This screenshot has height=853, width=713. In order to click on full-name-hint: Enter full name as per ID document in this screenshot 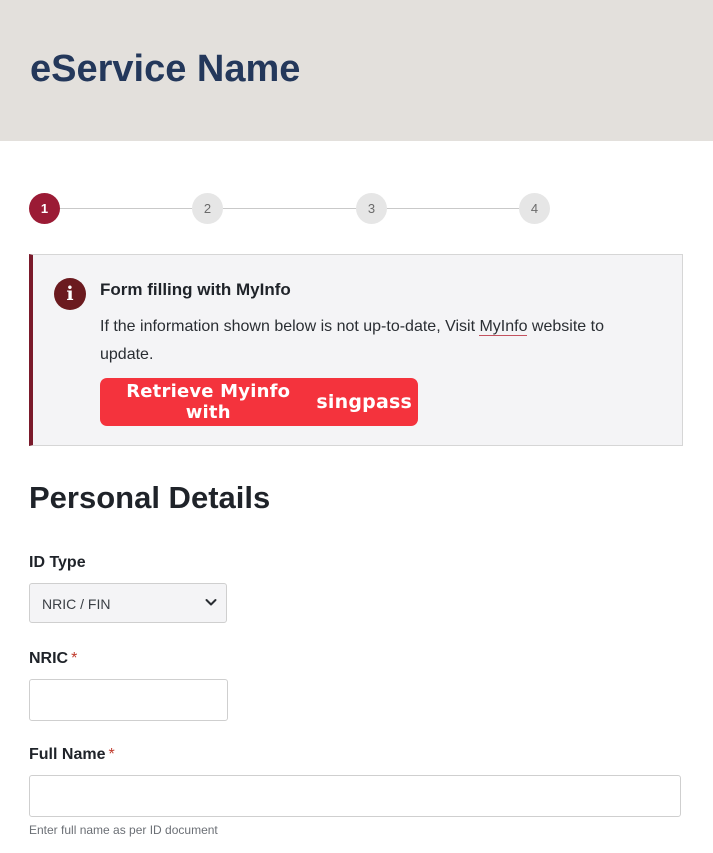, I will do `click(123, 830)`.